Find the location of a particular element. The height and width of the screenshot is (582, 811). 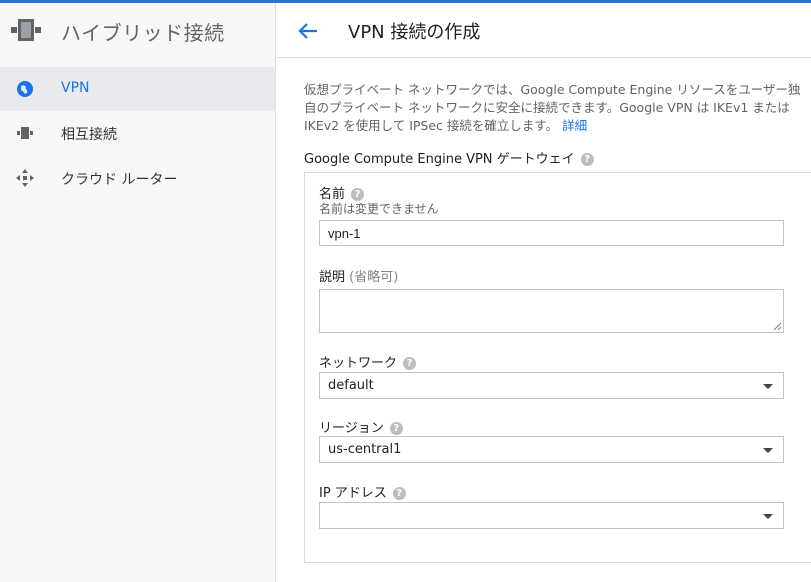

sidebar-header: ハイブリッド接続 is located at coordinates (138, 31).